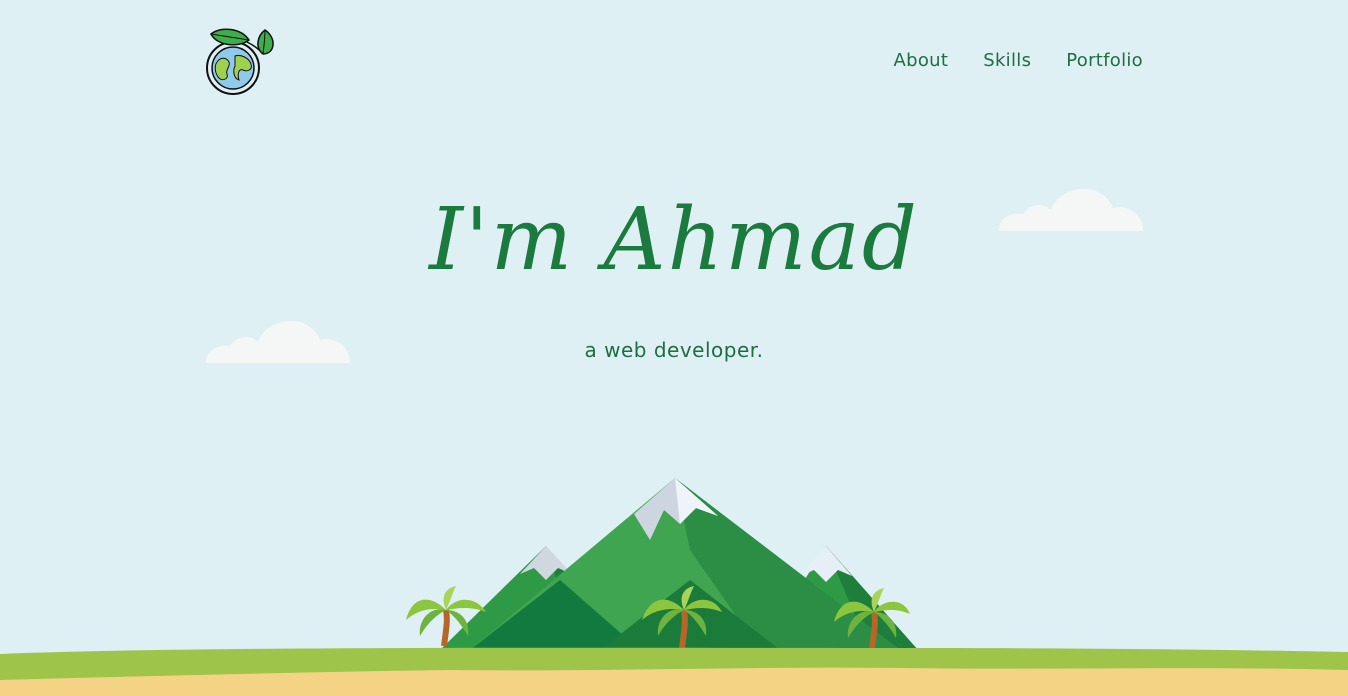  I want to click on nav-link-portfolio: Portfolio, so click(1104, 60).